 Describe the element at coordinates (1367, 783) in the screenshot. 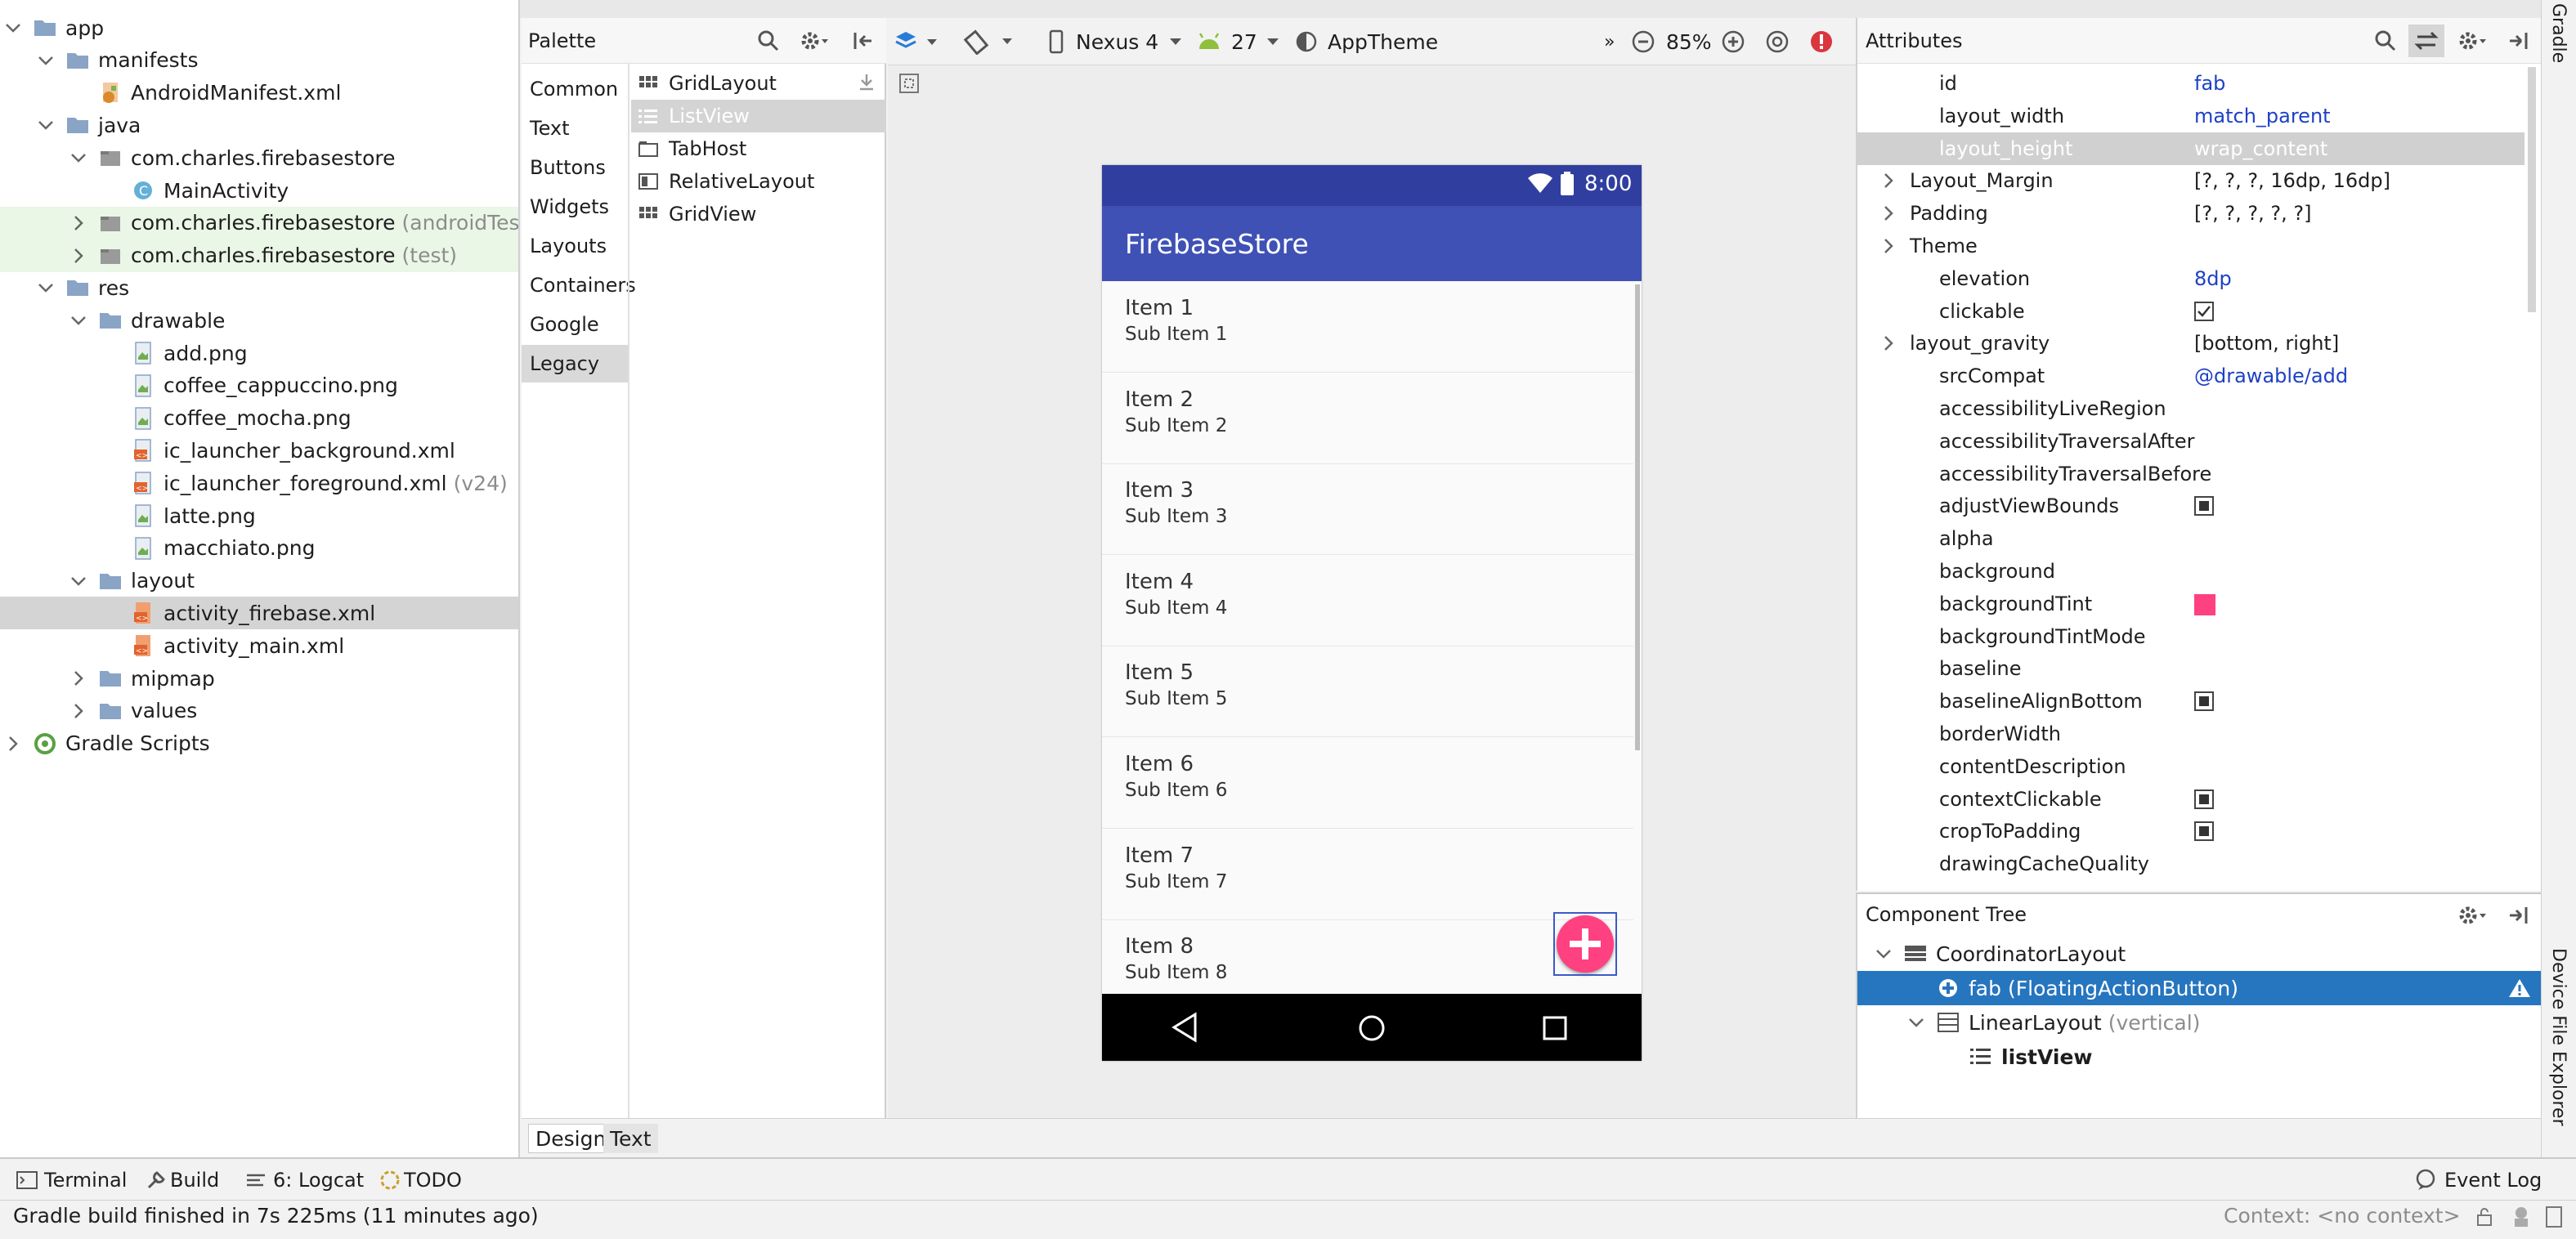

I see `list-item: Item 6 Sub Item 6` at that location.